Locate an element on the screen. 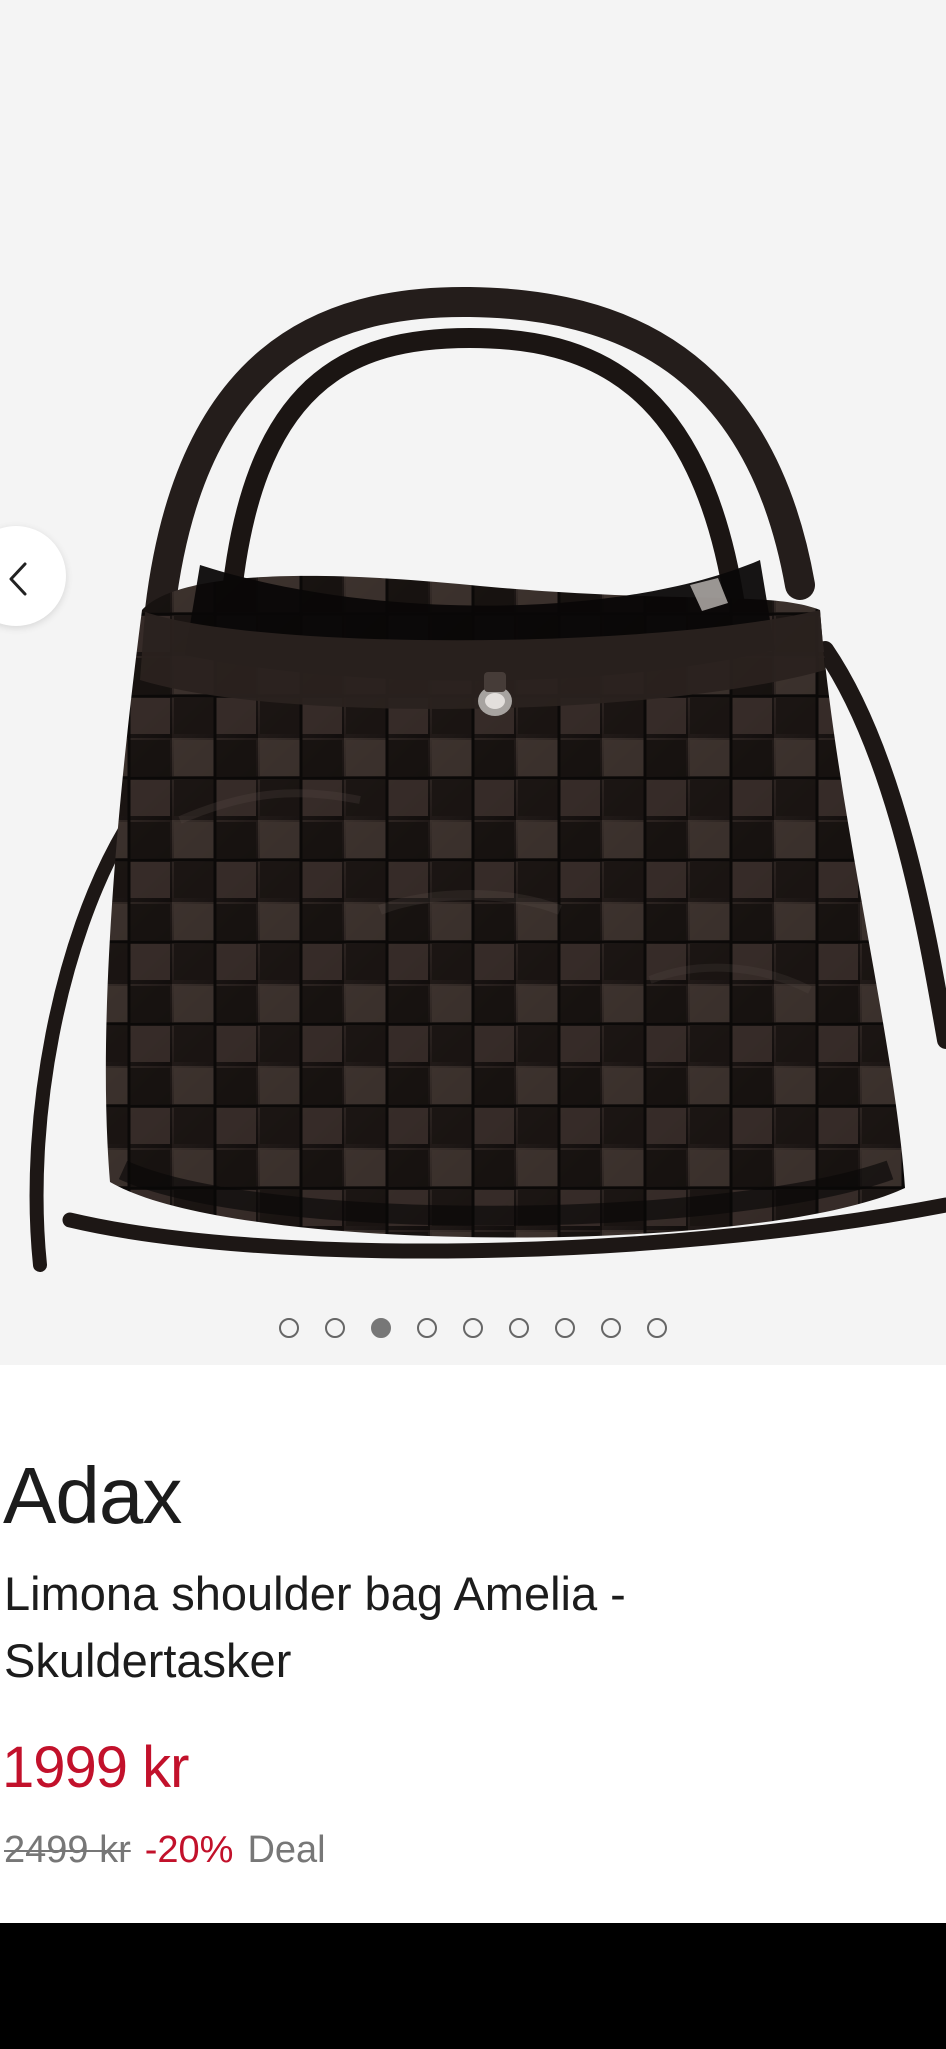 This screenshot has height=2049, width=946. price-details: 2499 kr -20% Deal is located at coordinates (165, 1850).